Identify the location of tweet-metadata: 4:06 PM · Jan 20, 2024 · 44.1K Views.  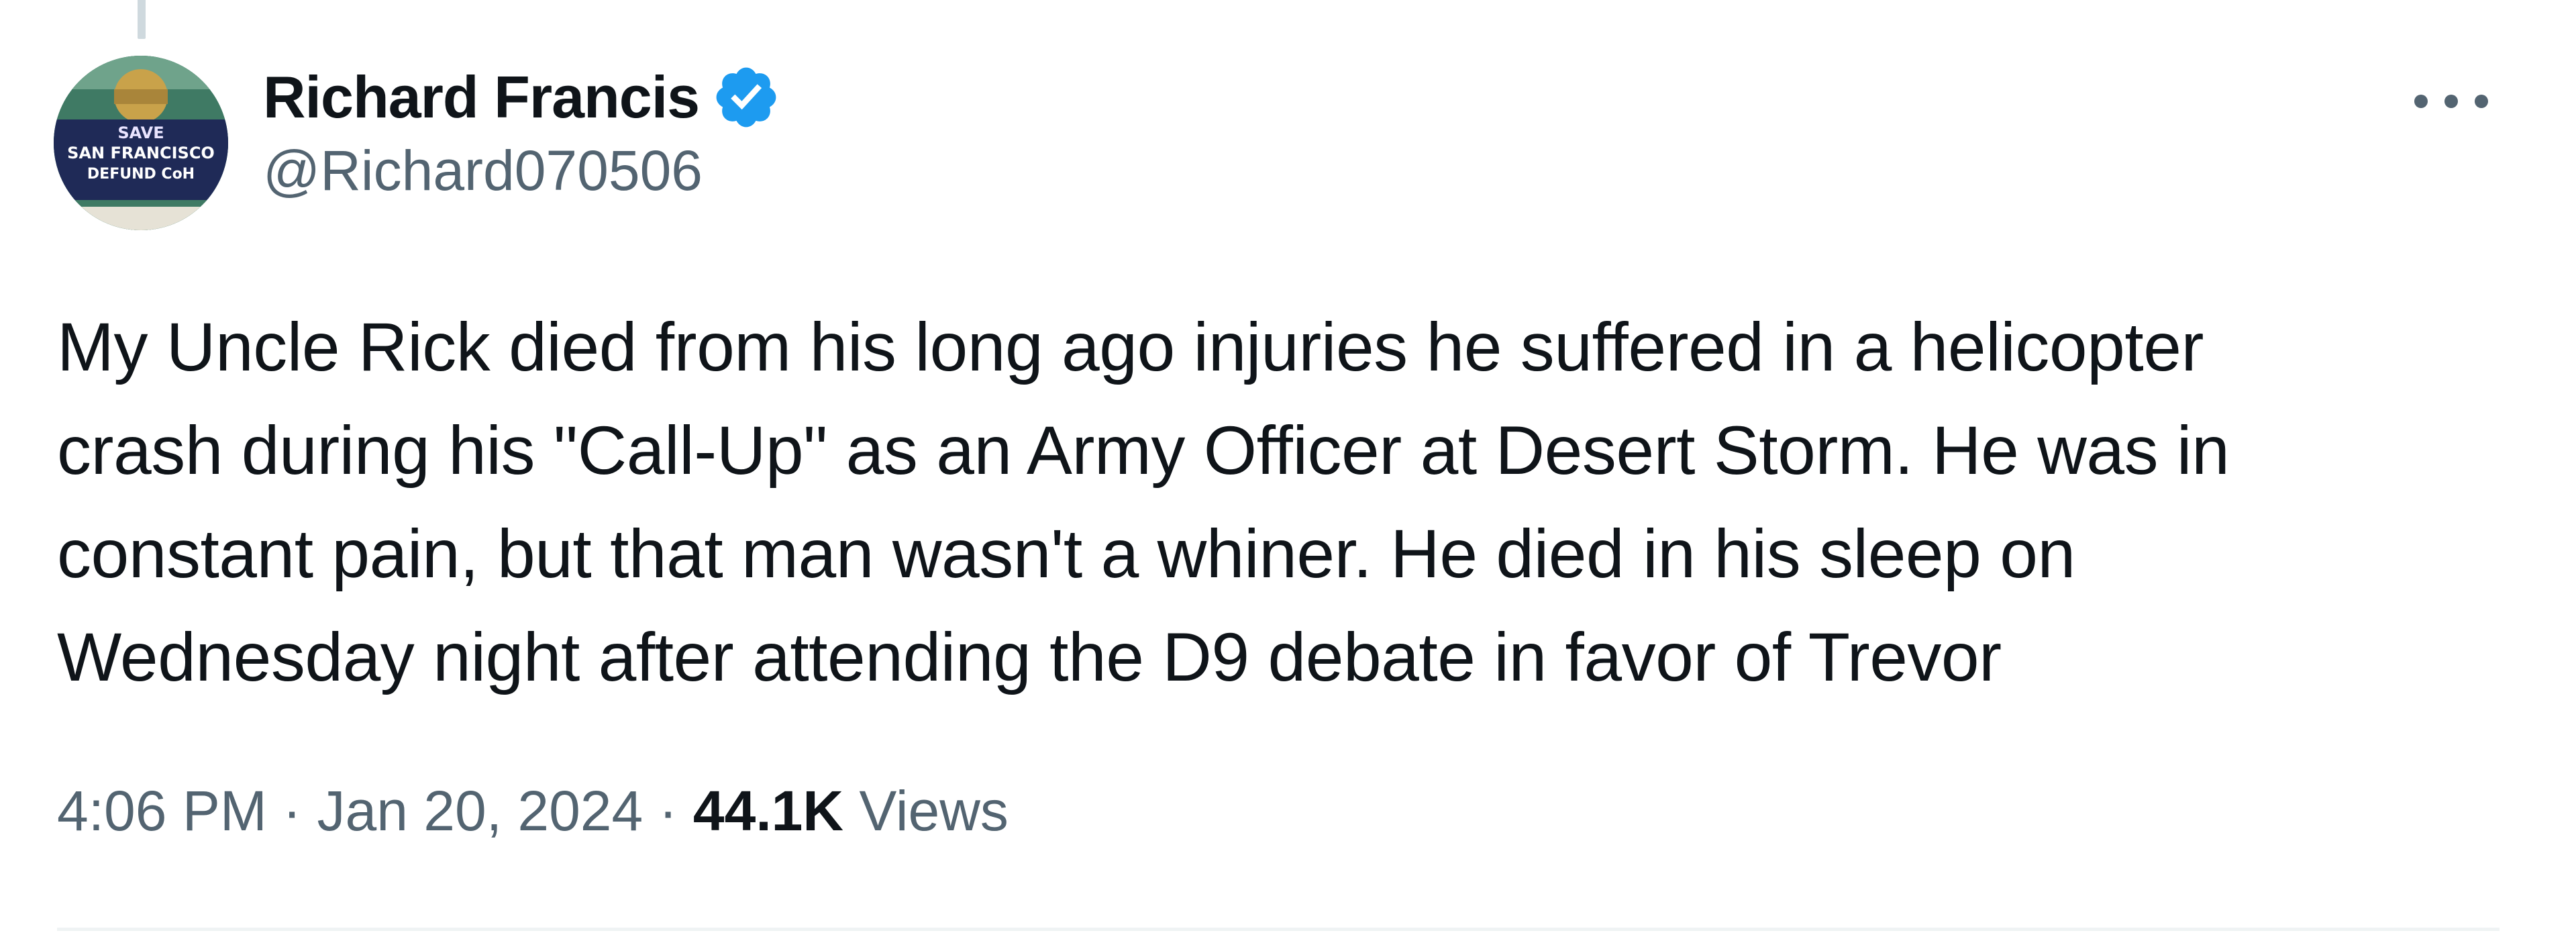
(533, 811).